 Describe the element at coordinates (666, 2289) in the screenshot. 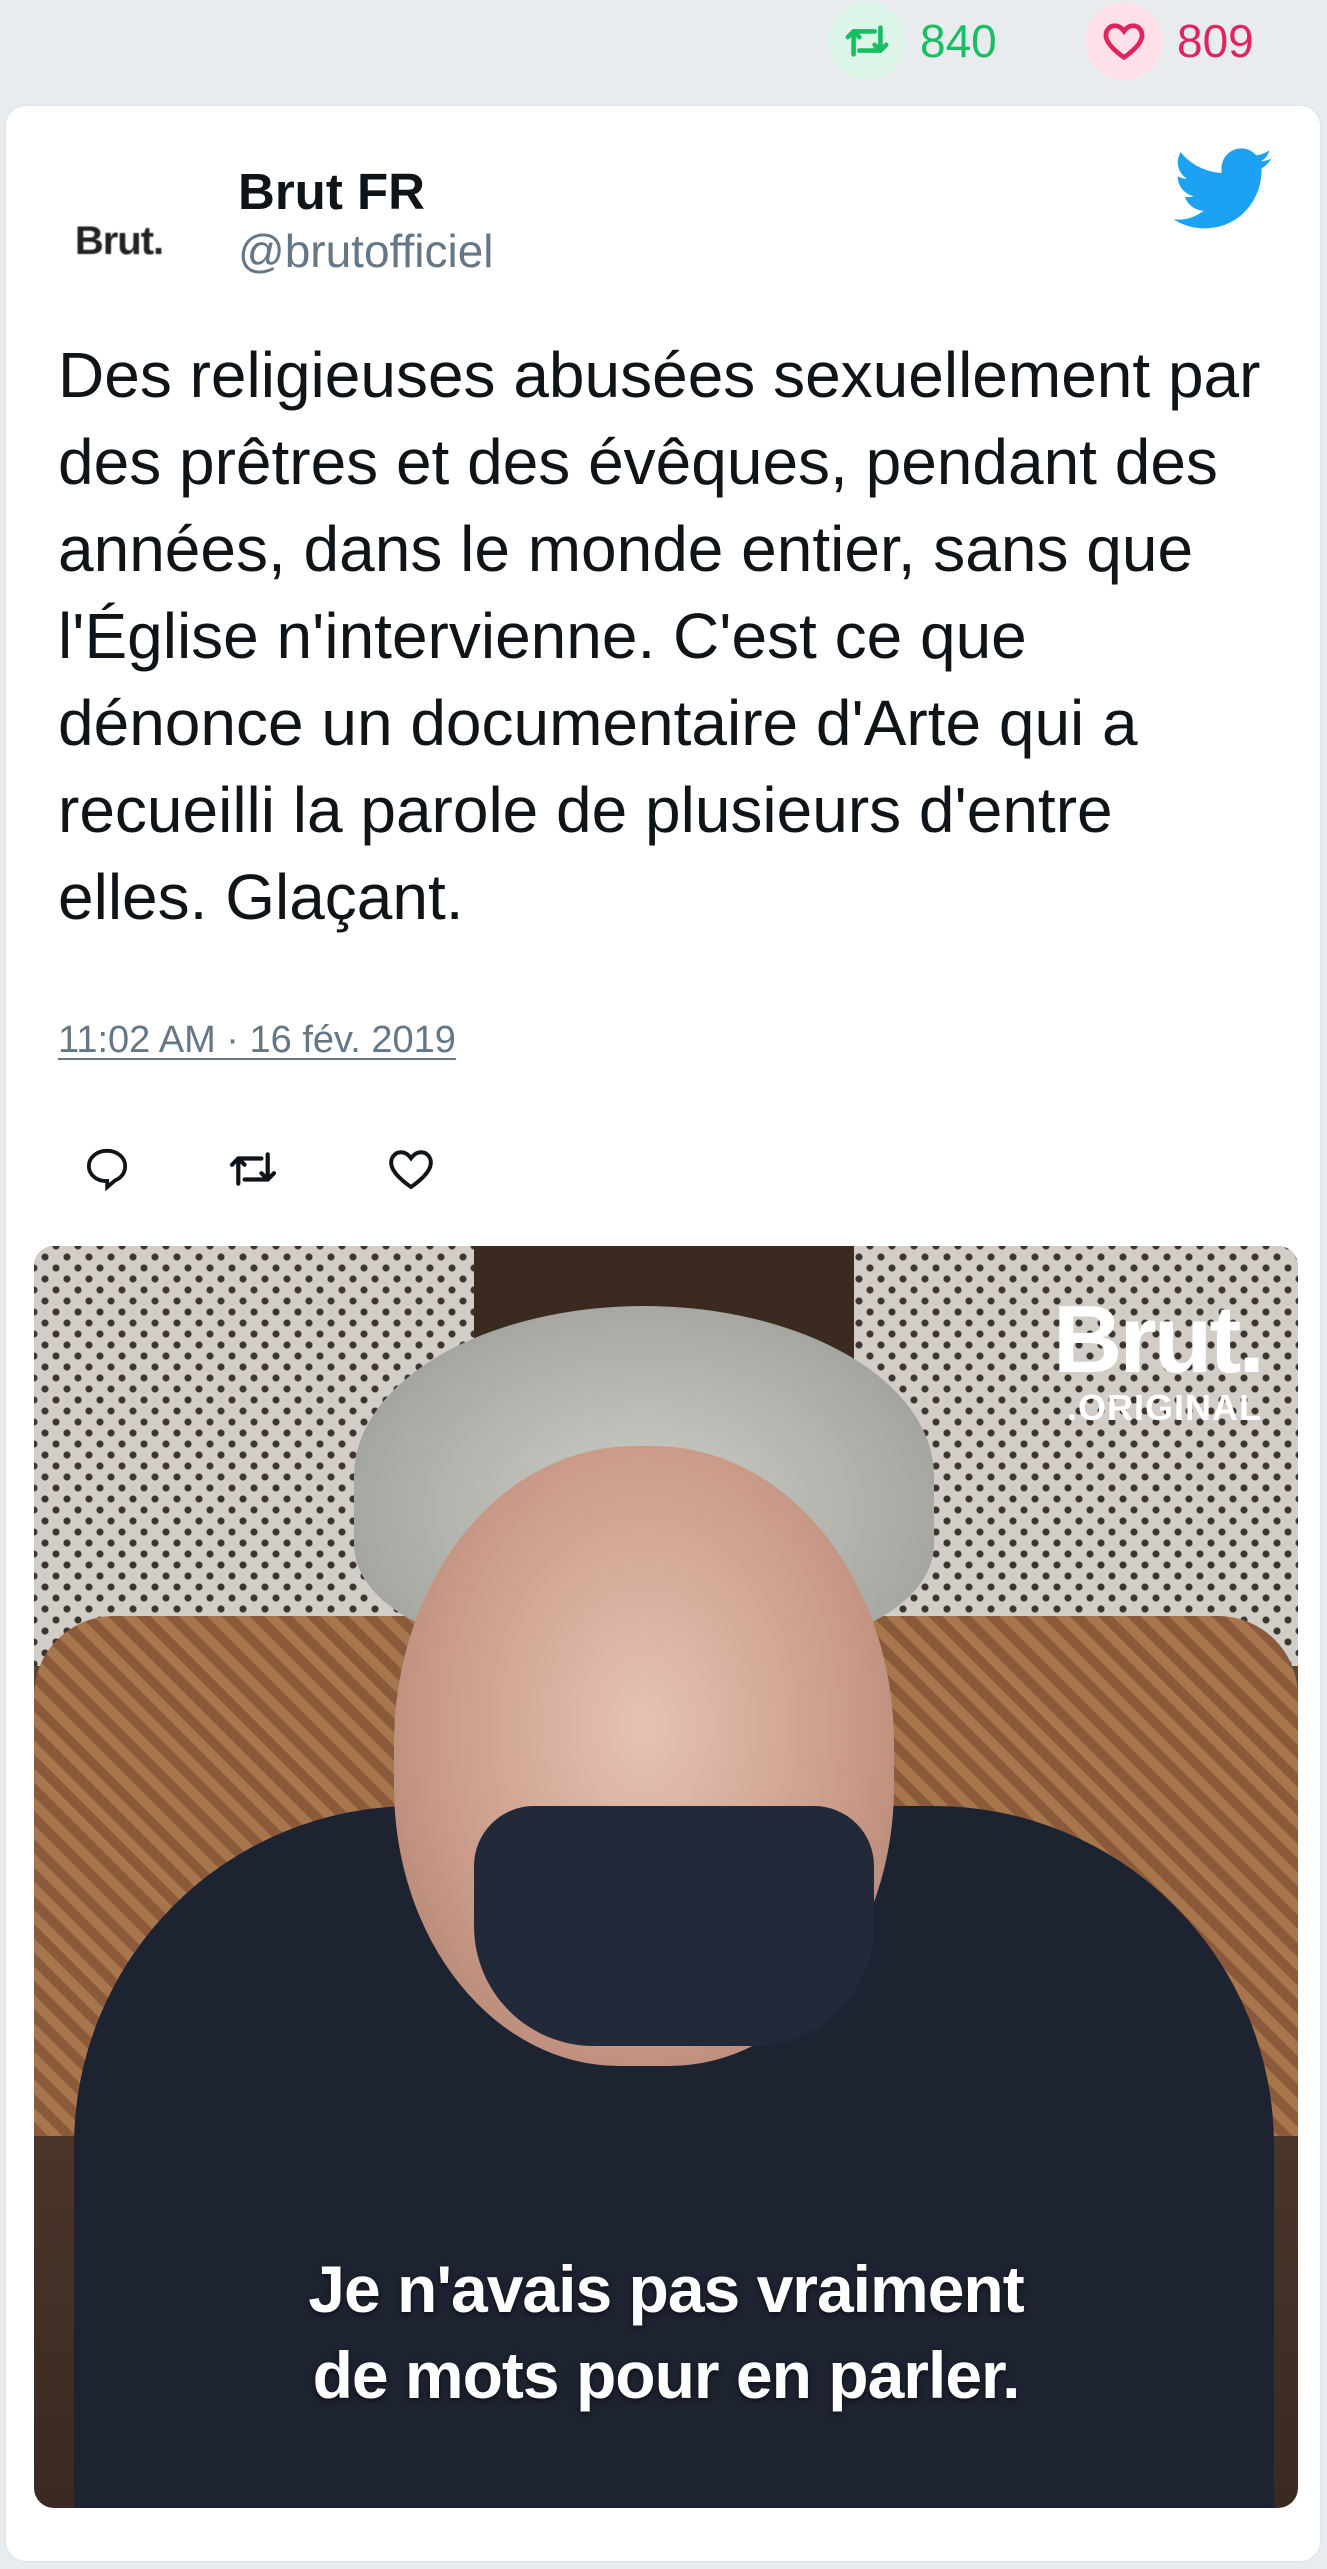

I see `caption-line-1: Je n'avais pas vraiment` at that location.